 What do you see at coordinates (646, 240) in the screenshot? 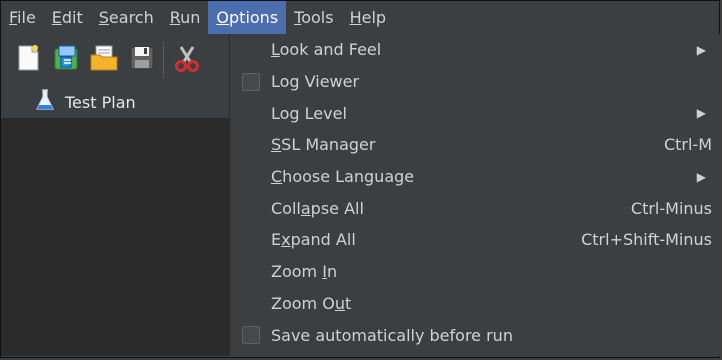
I see `shortcut-label: Ctrl+Shift-Minus` at bounding box center [646, 240].